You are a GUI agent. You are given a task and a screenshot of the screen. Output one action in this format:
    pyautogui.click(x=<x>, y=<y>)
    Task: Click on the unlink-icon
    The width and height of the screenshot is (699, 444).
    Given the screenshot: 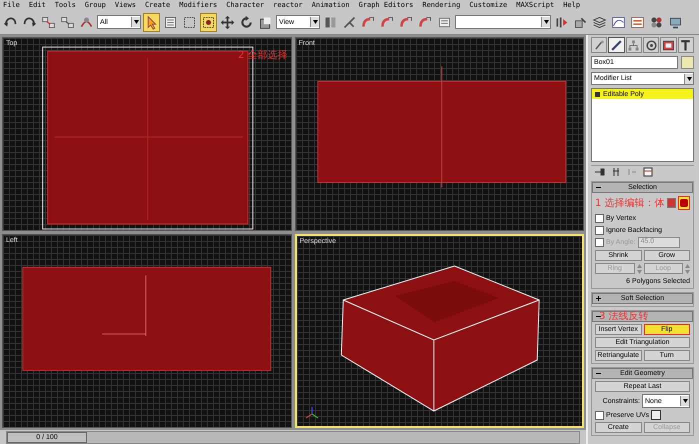 What is the action you would take?
    pyautogui.click(x=67, y=22)
    